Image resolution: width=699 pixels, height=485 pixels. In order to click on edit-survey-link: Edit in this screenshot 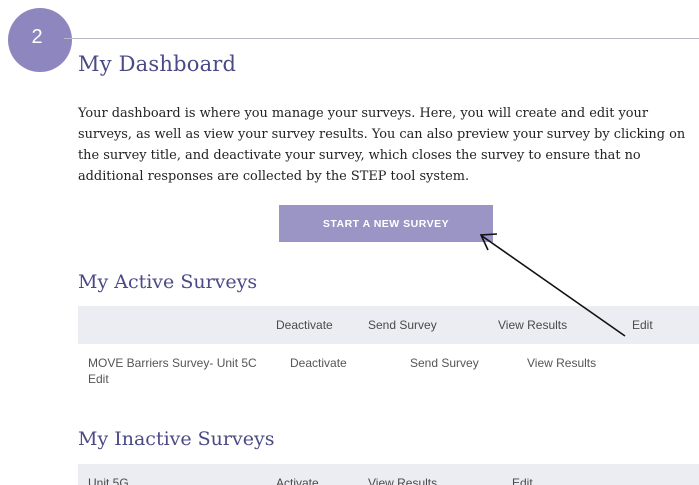, I will do `click(98, 379)`.